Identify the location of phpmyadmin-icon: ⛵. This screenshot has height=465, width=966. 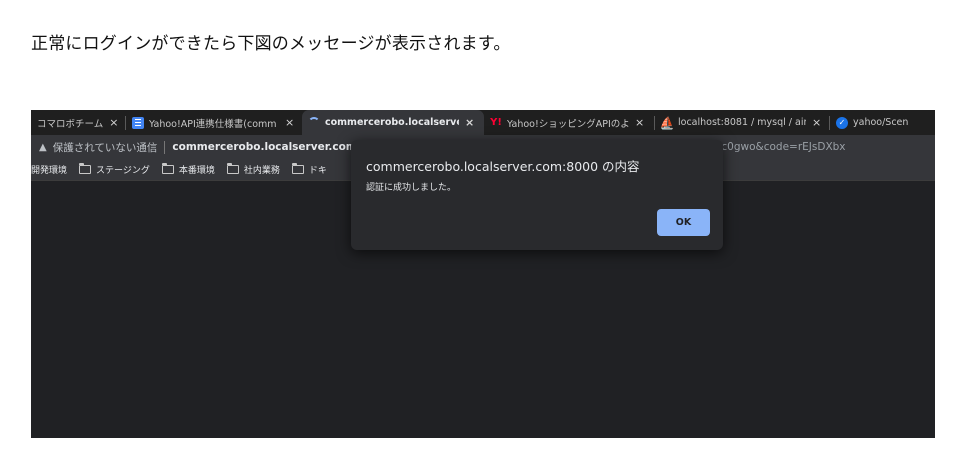
(667, 122).